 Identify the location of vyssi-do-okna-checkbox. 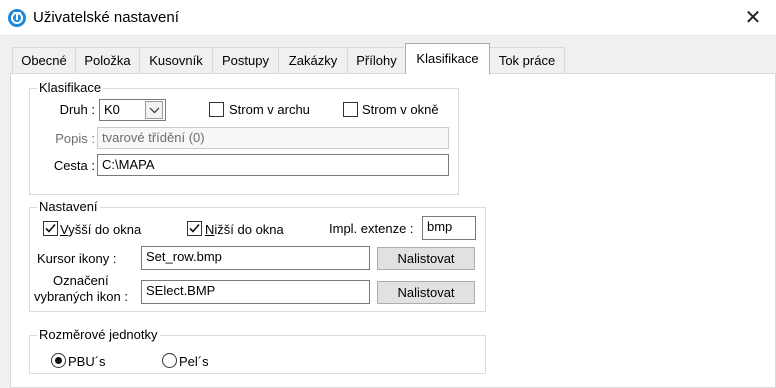
(50, 228).